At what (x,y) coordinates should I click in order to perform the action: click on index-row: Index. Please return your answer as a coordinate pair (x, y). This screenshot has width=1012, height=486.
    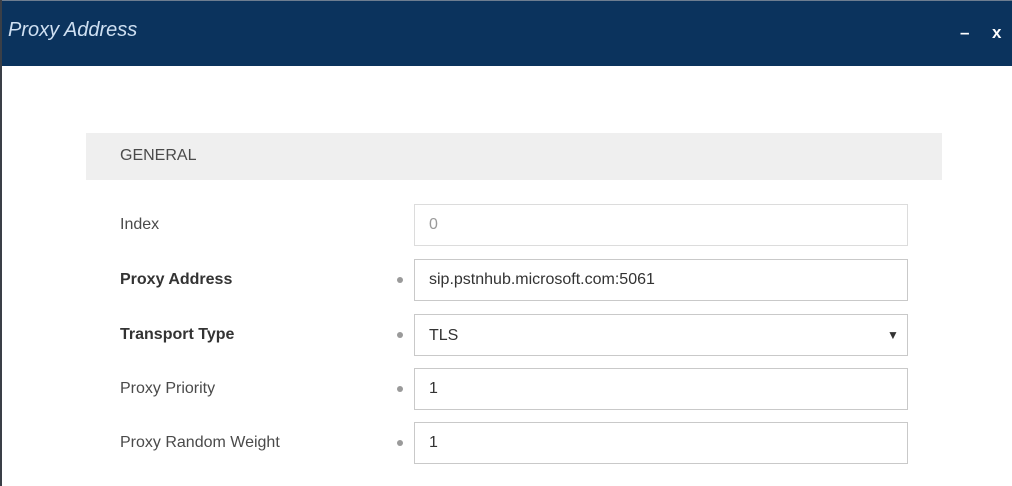
    Looking at the image, I should click on (507, 225).